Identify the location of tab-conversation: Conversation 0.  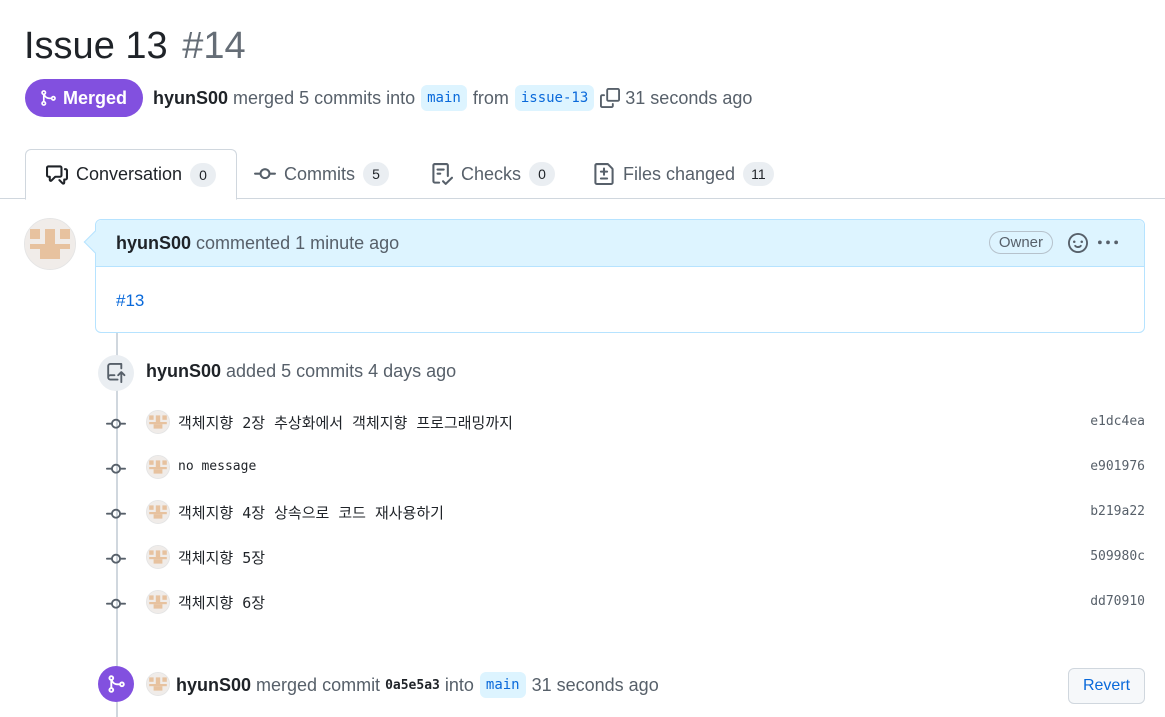
(131, 174).